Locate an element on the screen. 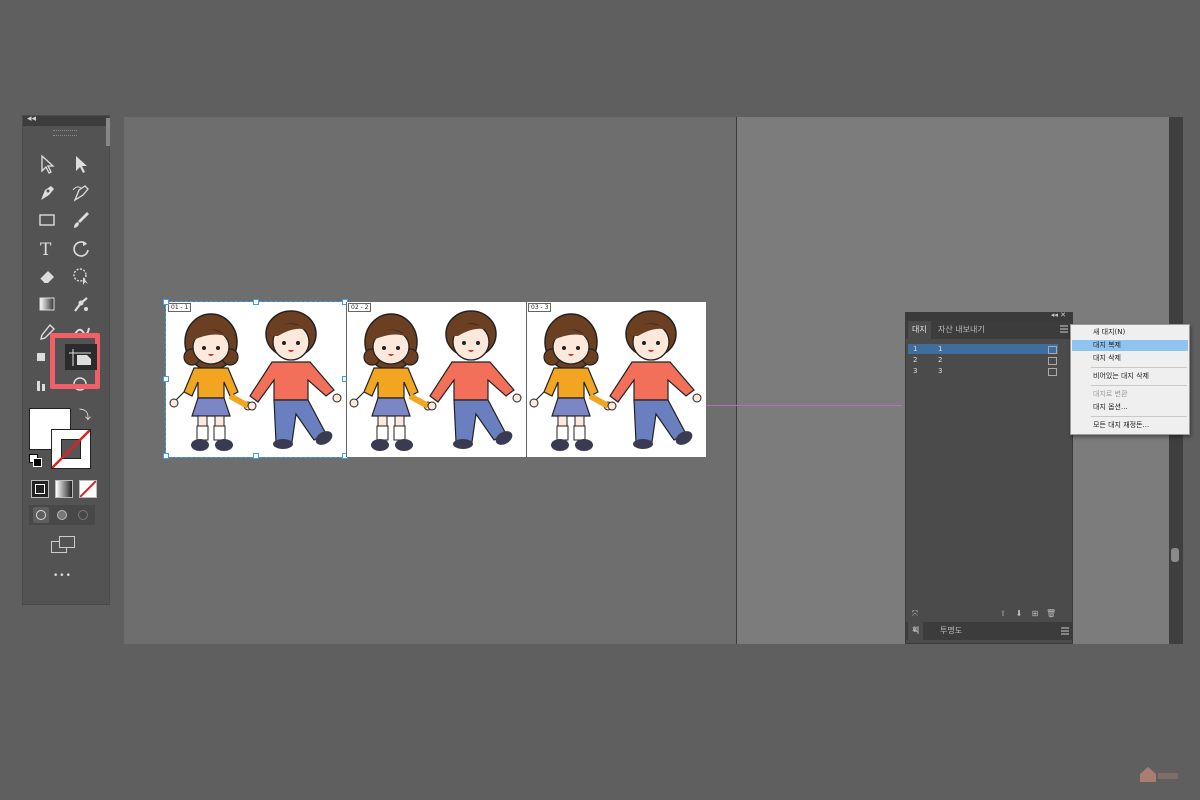  screen-mode-icon is located at coordinates (64, 545).